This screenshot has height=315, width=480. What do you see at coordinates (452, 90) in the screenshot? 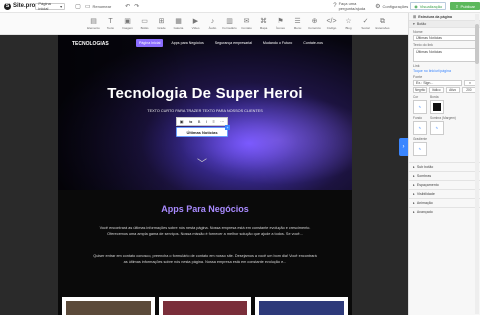
I see `font-style-chip: Ativo` at bounding box center [452, 90].